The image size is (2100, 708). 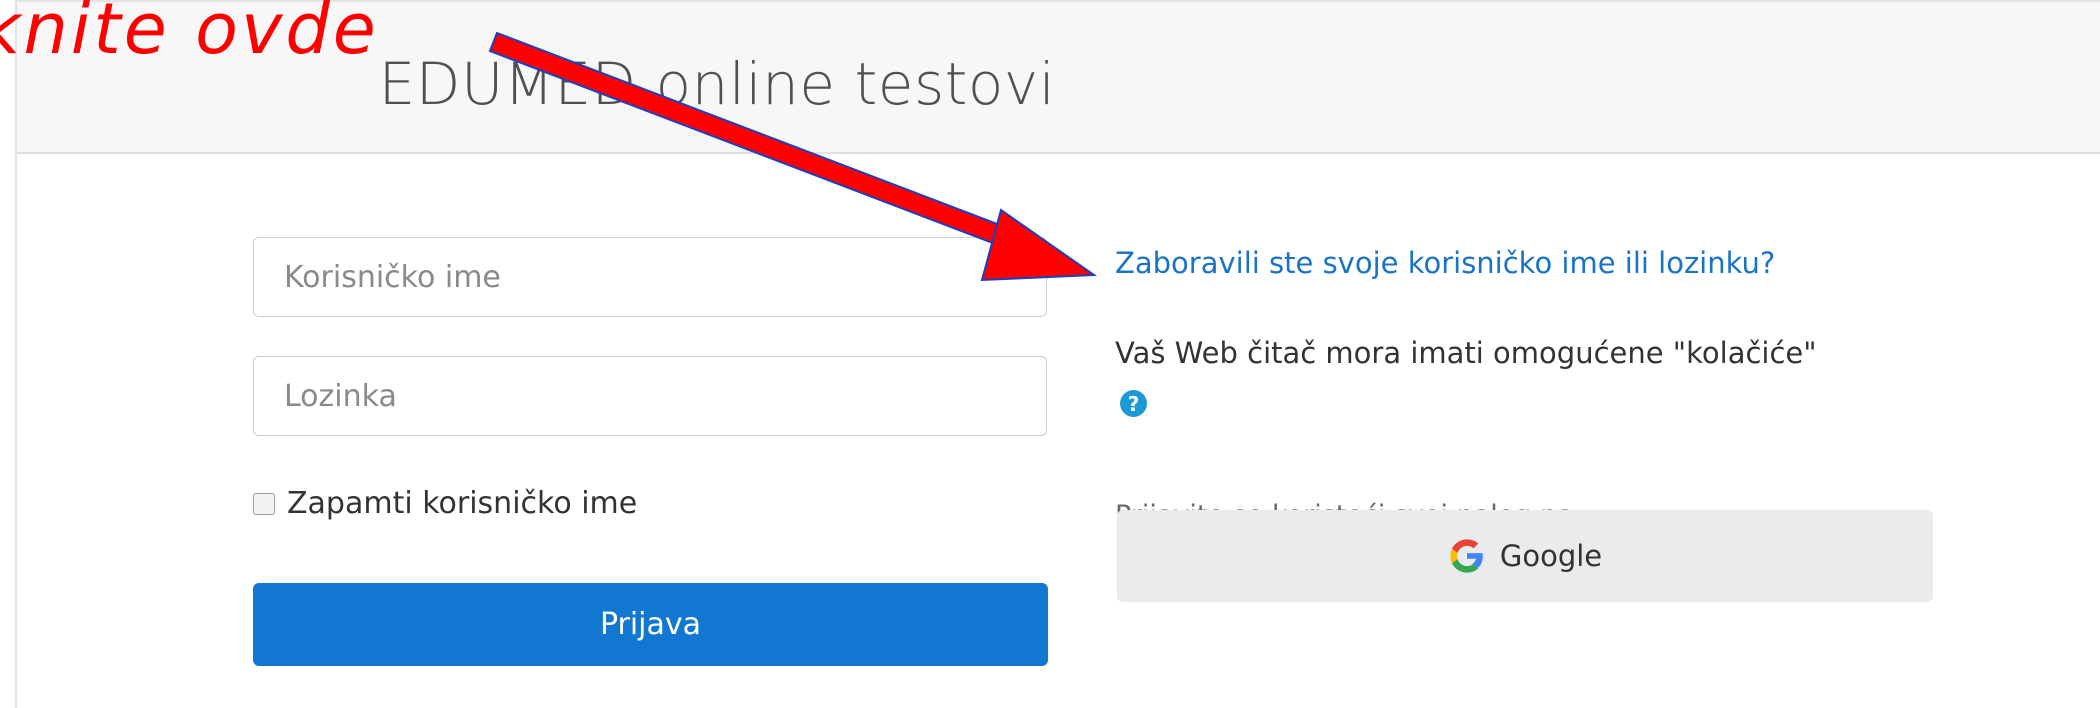 I want to click on google-login-button: Google, so click(x=1525, y=556).